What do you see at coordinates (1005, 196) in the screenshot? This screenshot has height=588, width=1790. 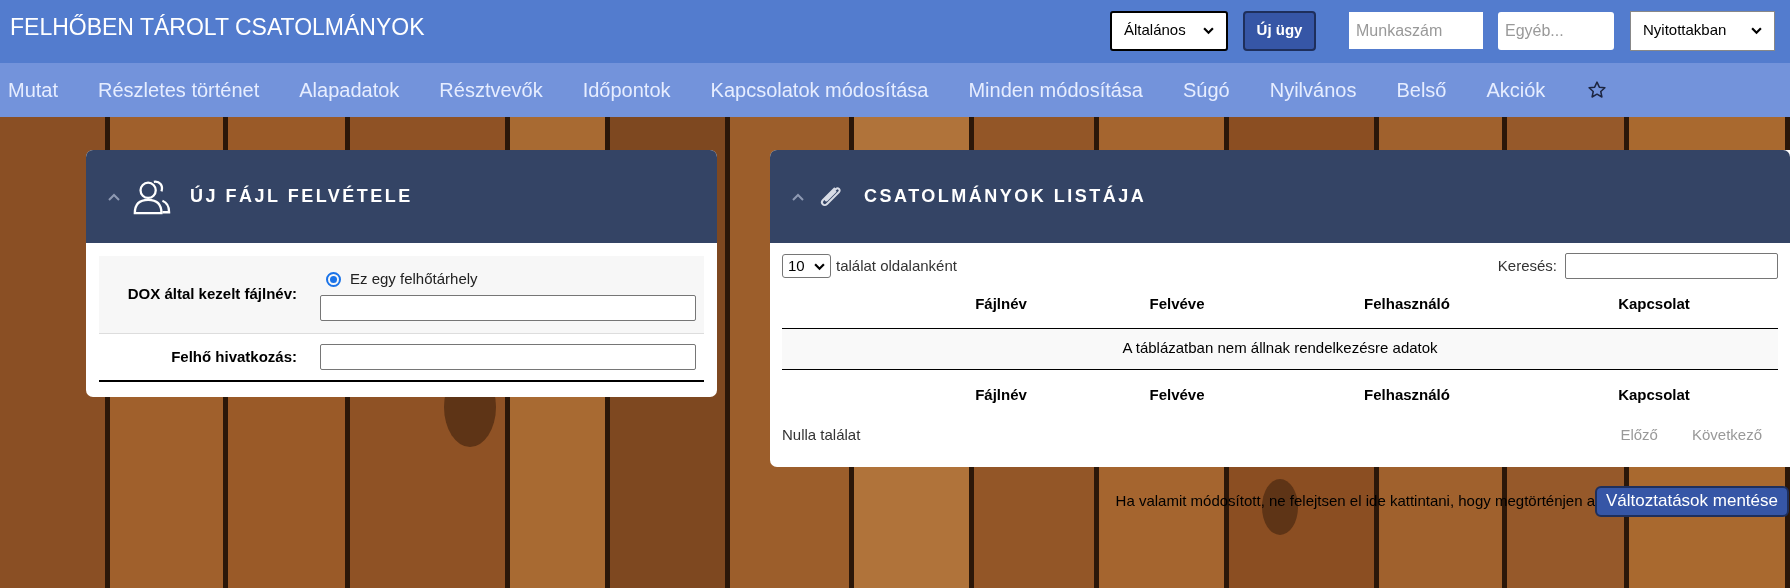 I see `panel-title: CSATOLMÁNYOK LISTÁJA` at bounding box center [1005, 196].